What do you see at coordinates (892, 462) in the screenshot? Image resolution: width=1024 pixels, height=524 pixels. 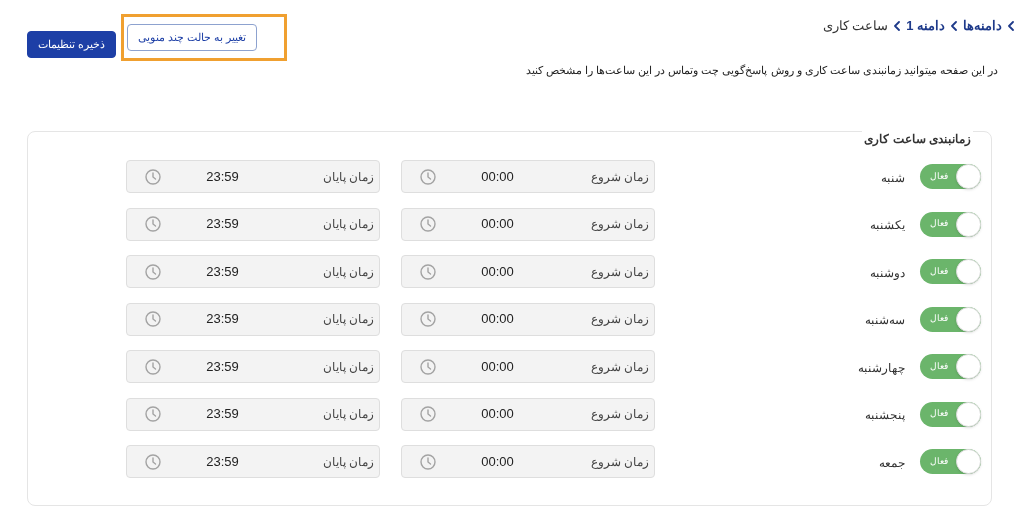 I see `day-label: جمعه` at bounding box center [892, 462].